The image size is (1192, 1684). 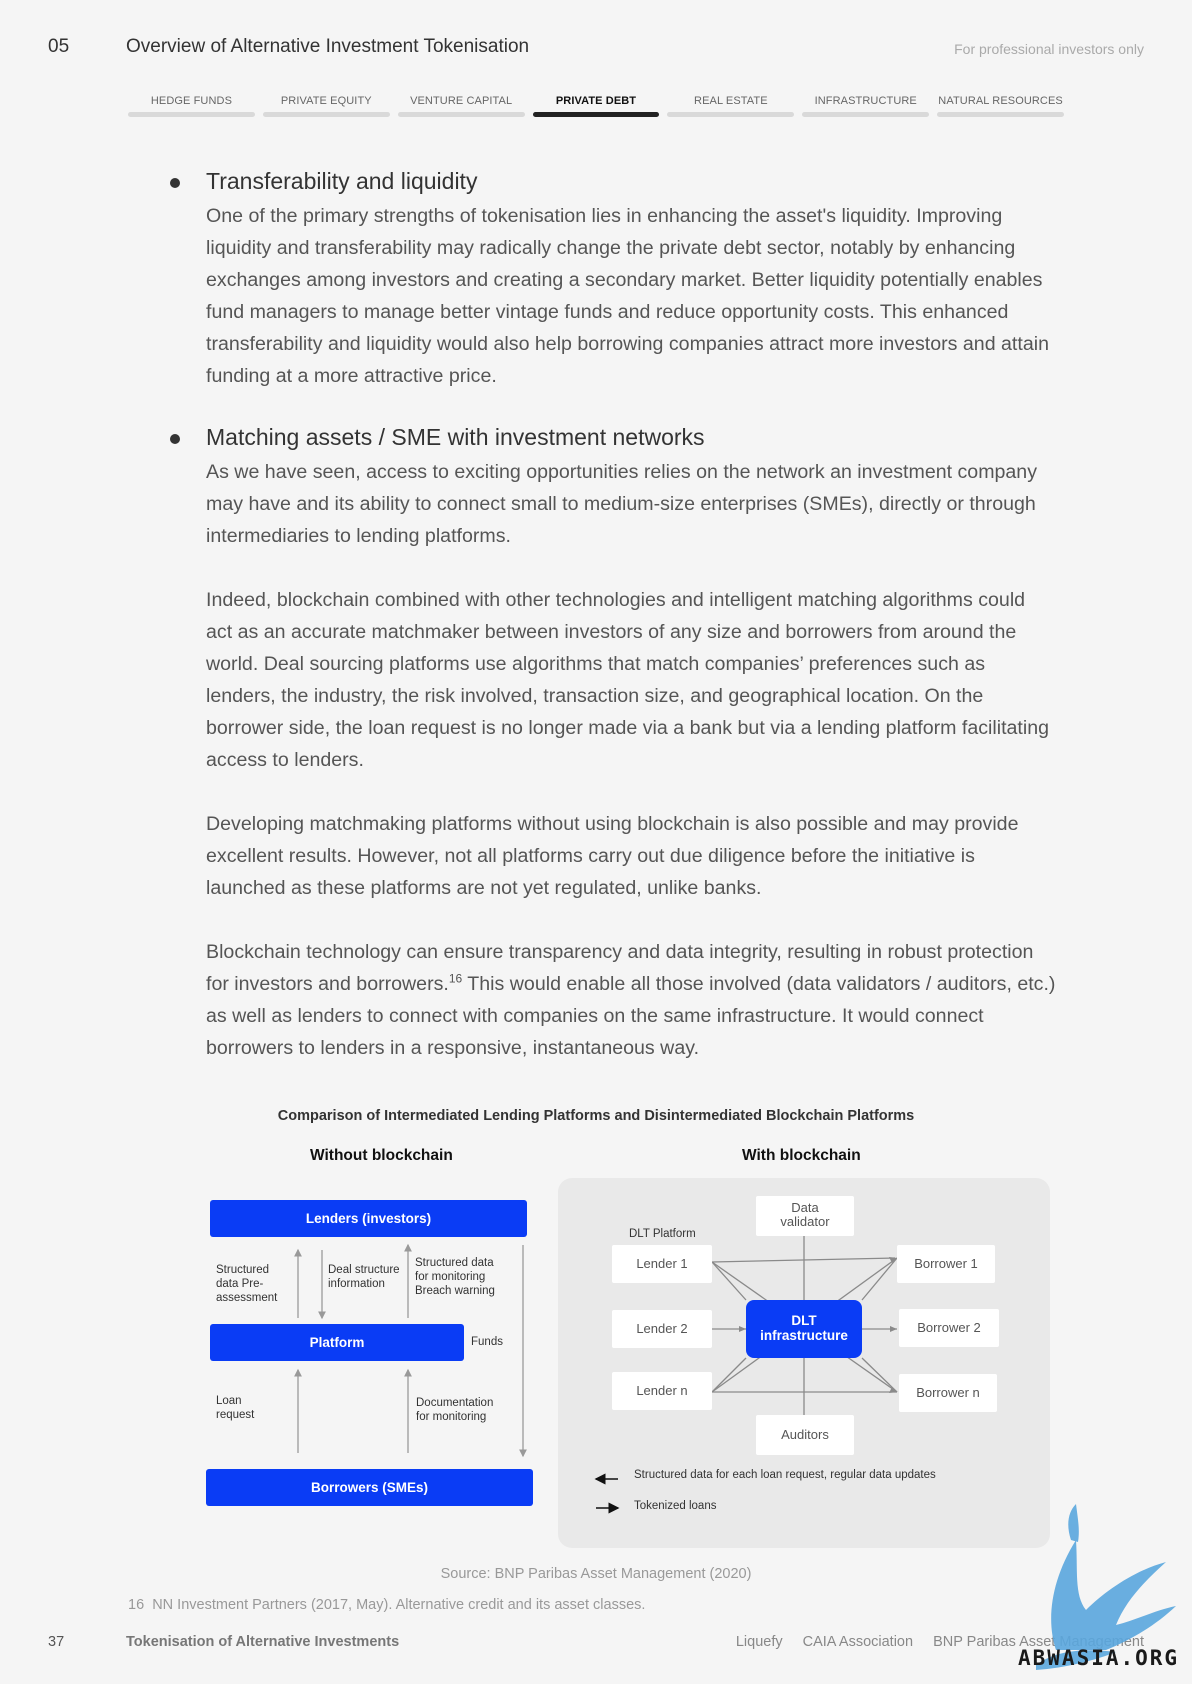 What do you see at coordinates (662, 1329) in the screenshot?
I see `lender-2-node: Lender 2` at bounding box center [662, 1329].